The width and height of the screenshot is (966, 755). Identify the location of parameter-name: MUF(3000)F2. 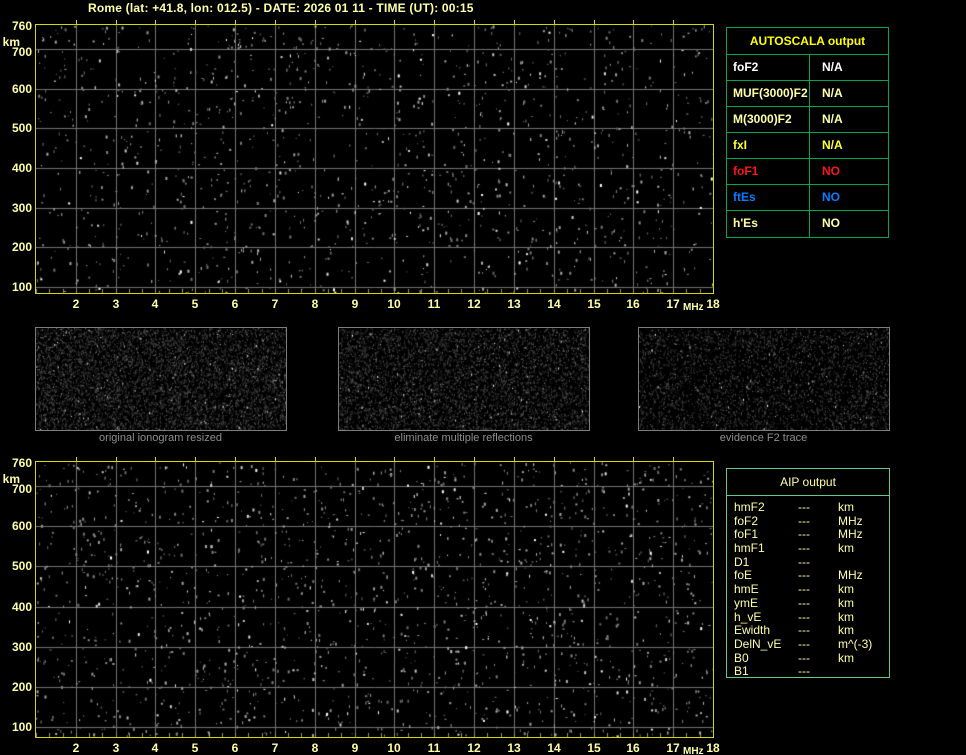
(768, 93).